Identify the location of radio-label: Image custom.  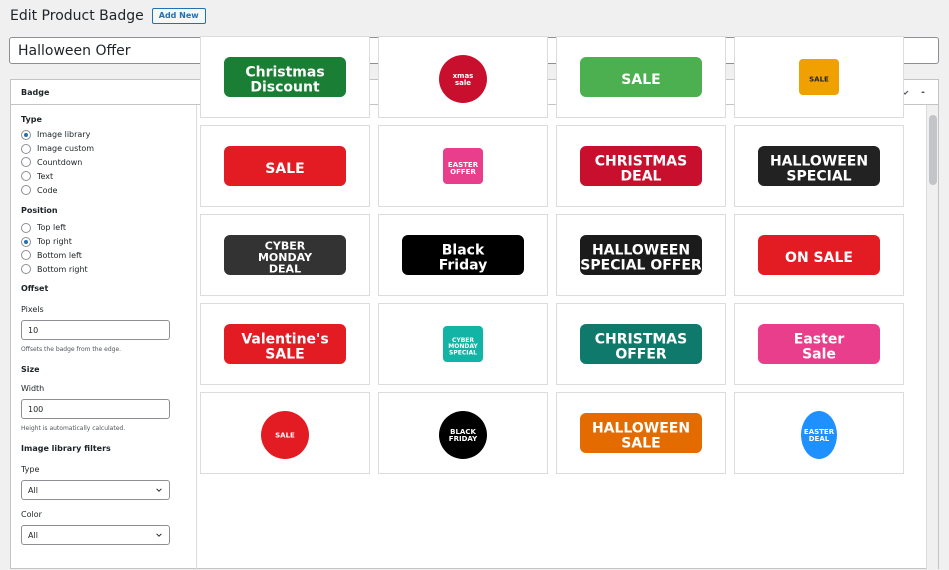
(66, 149).